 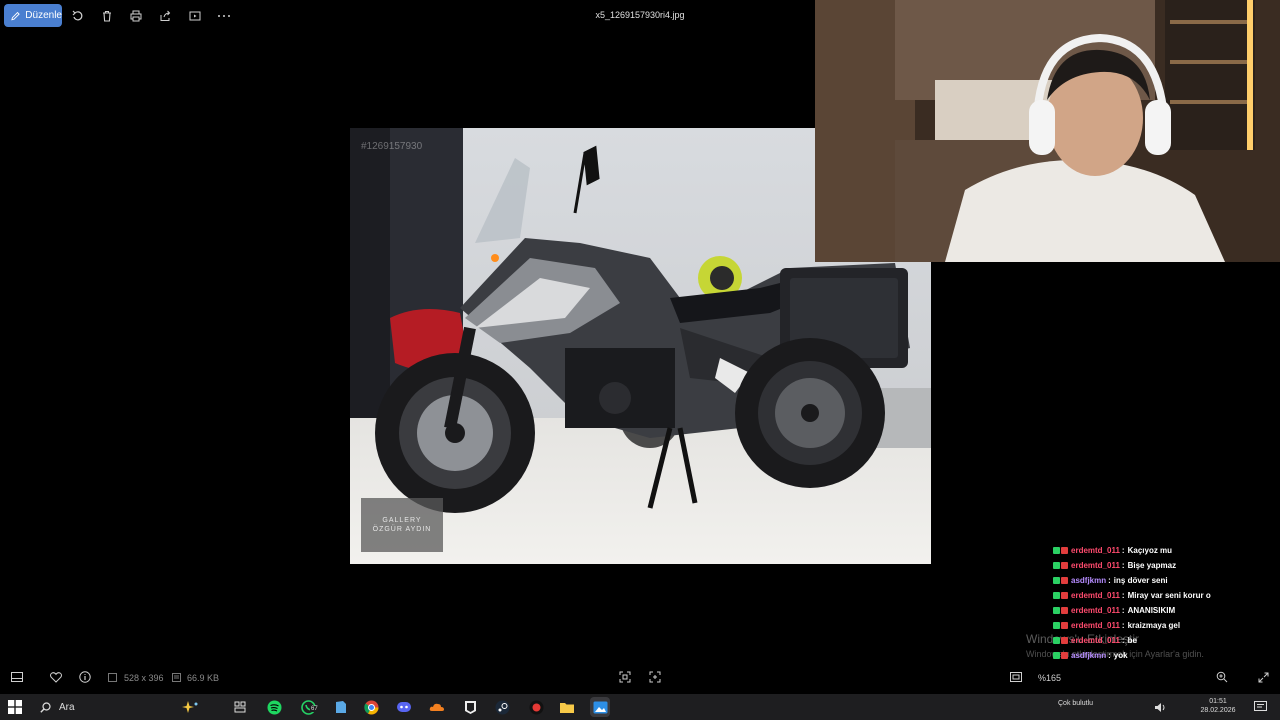 I want to click on photos-toolbar: Düzenle x5_1269157930ri4.jpg, so click(x=407, y=16).